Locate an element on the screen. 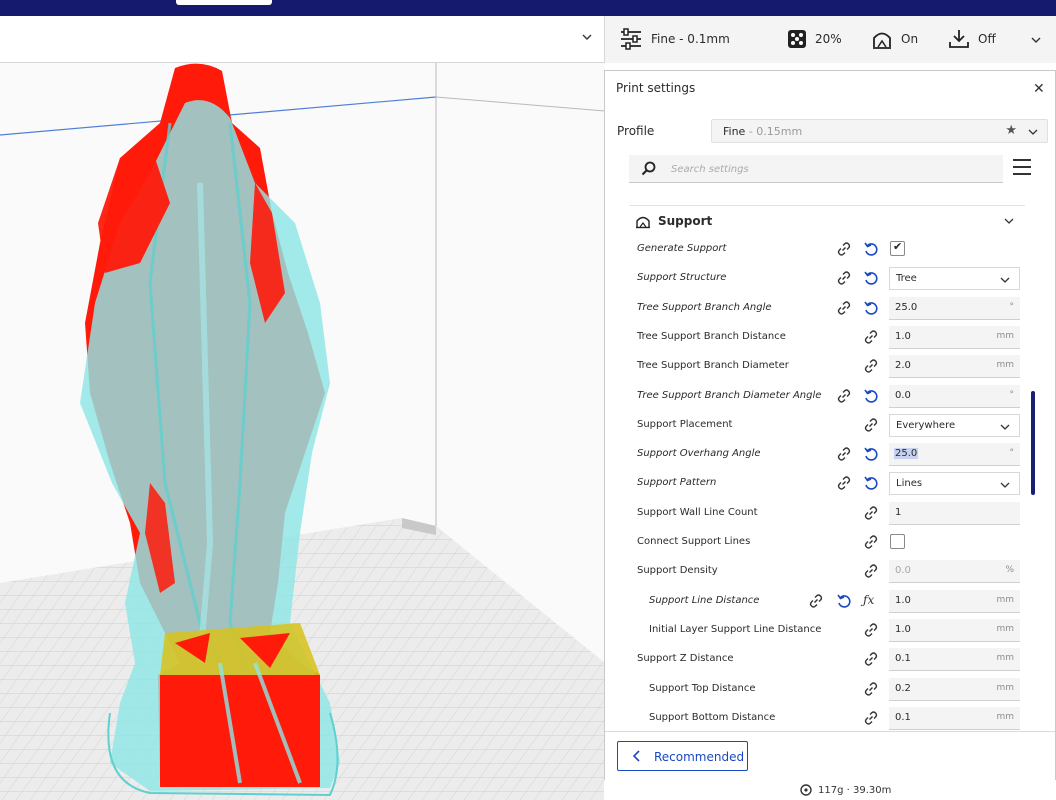  input-value: 25.0 is located at coordinates (906, 454).